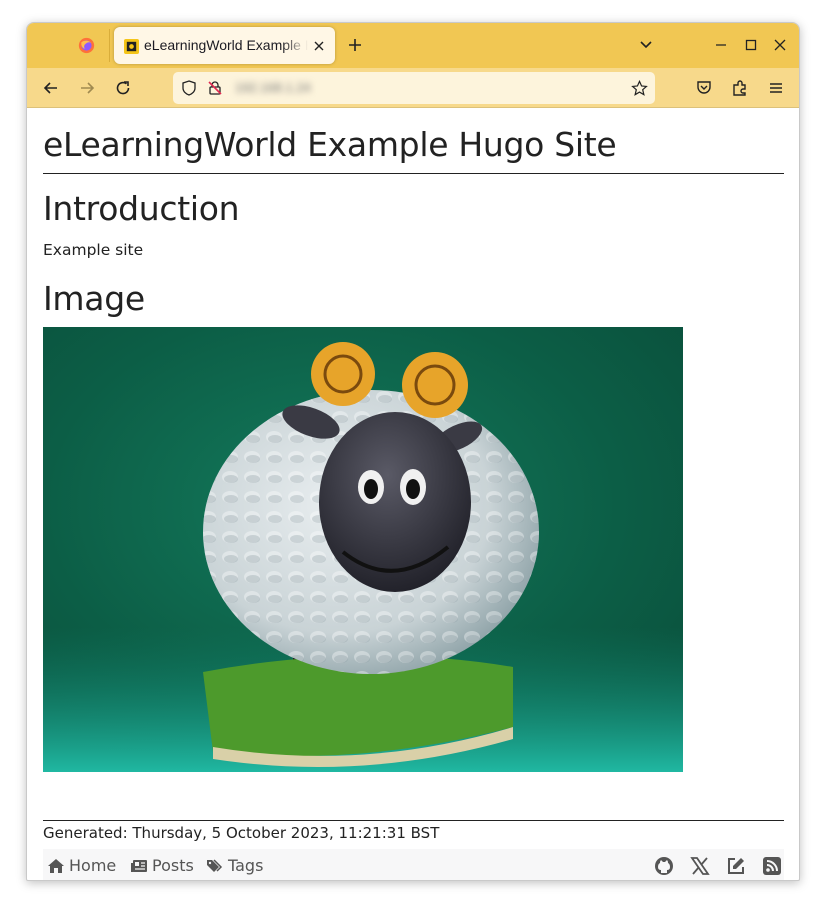  I want to click on tab-bar: eLearningWorld Example Hugo Site, so click(413, 45).